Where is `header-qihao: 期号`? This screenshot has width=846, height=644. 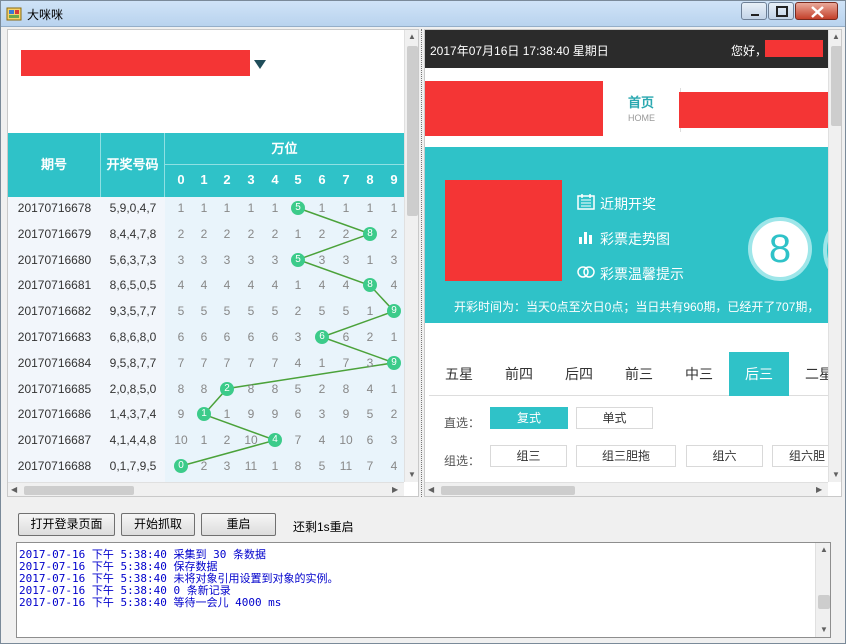 header-qihao: 期号 is located at coordinates (54, 165).